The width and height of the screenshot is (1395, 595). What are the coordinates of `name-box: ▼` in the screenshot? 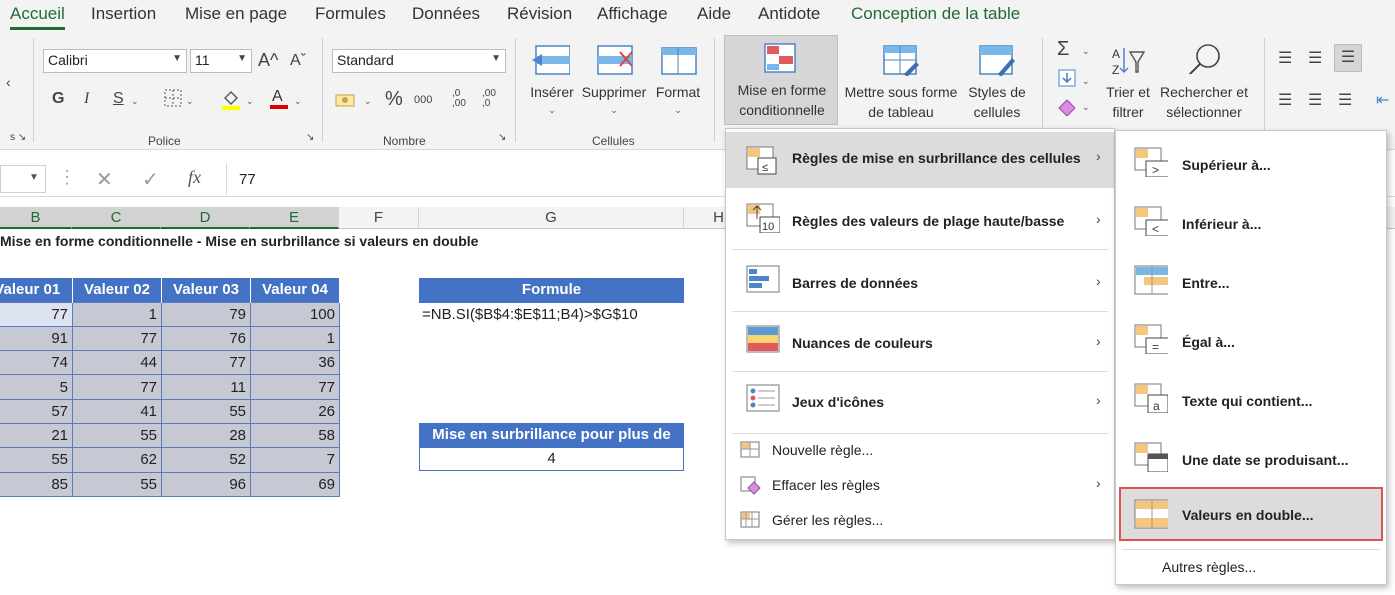 It's located at (23, 179).